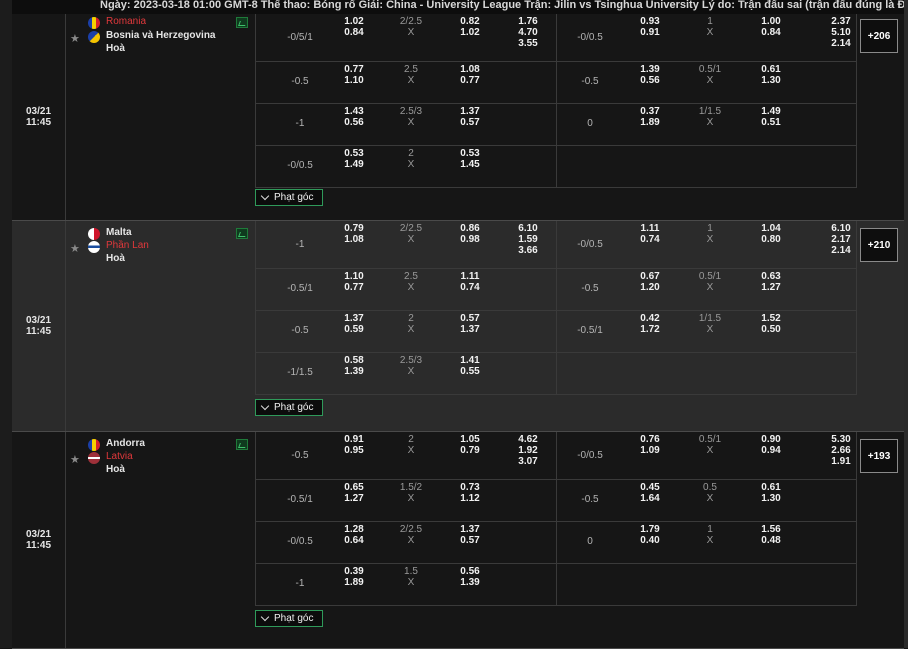  Describe the element at coordinates (771, 439) in the screenshot. I see `fh-over-odd: 0.90` at that location.